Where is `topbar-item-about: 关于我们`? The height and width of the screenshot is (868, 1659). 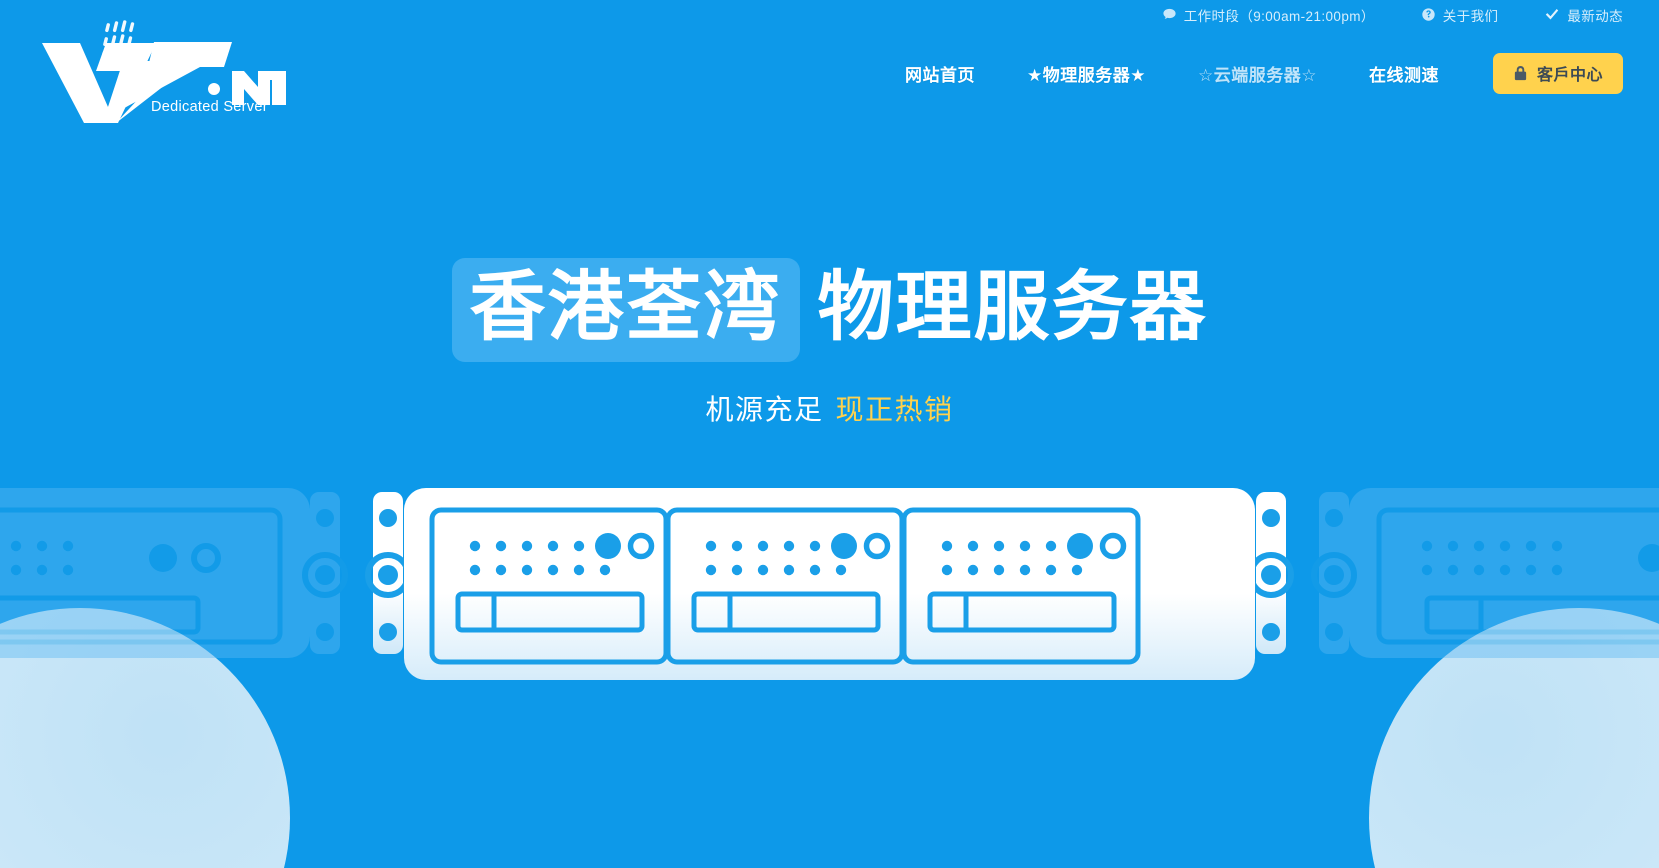
topbar-item-about: 关于我们 is located at coordinates (1460, 15).